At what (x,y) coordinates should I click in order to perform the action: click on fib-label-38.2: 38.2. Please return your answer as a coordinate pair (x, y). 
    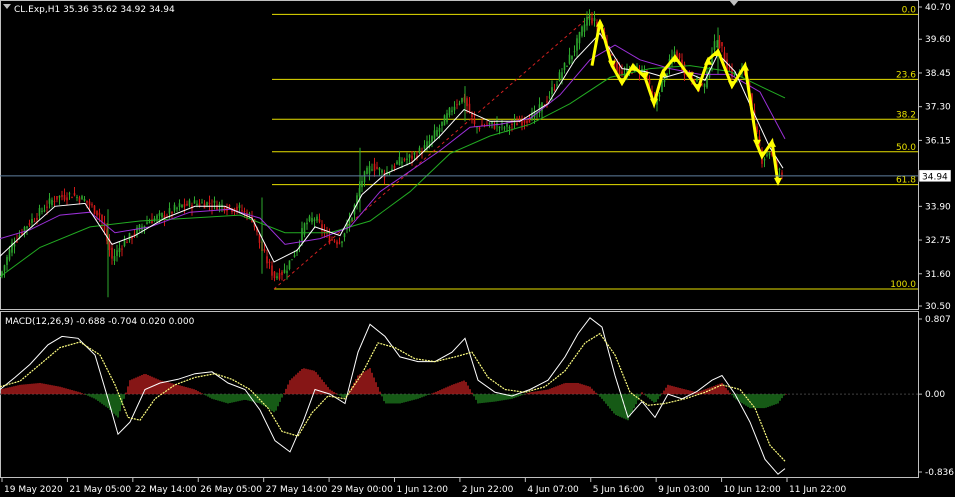
    Looking at the image, I should click on (906, 115).